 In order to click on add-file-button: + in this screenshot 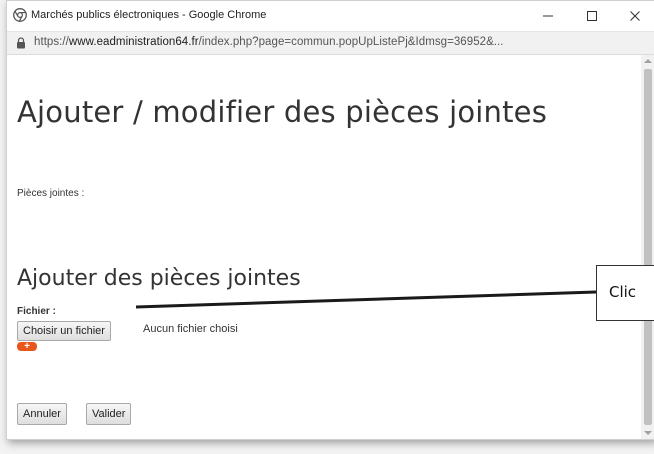, I will do `click(27, 346)`.